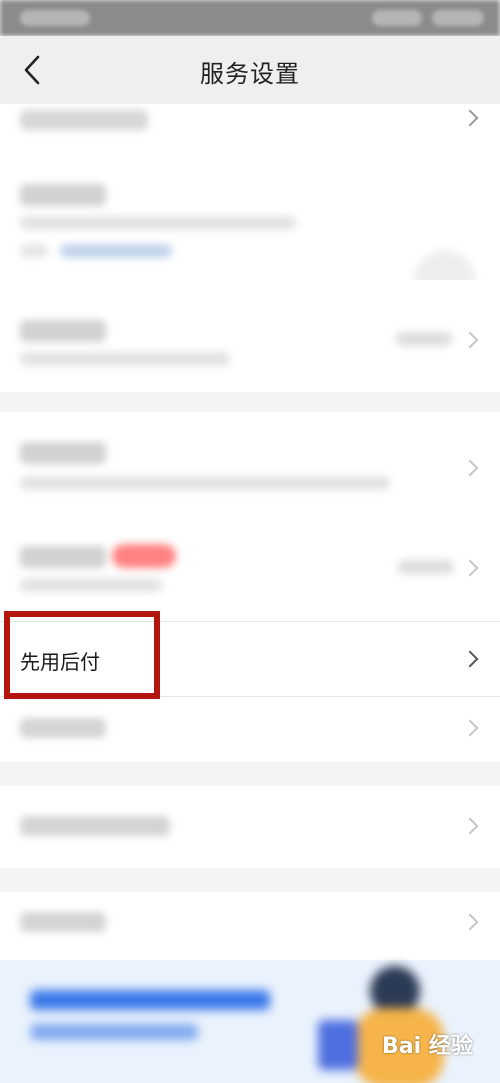  I want to click on navigation-header: 服务设置, so click(250, 70).